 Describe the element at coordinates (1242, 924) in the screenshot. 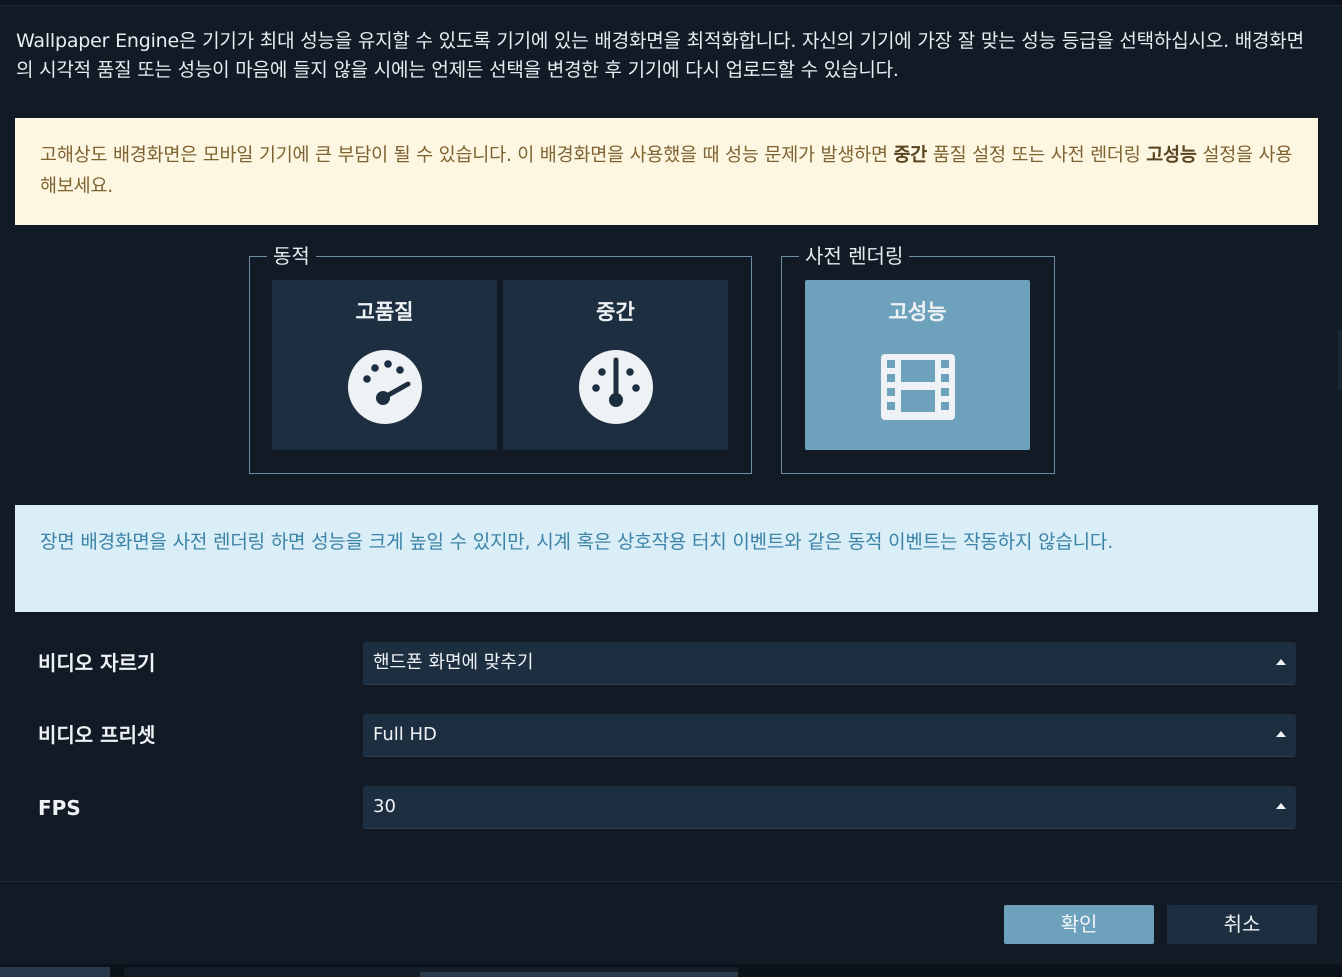

I see `cancel-button: 취소` at that location.